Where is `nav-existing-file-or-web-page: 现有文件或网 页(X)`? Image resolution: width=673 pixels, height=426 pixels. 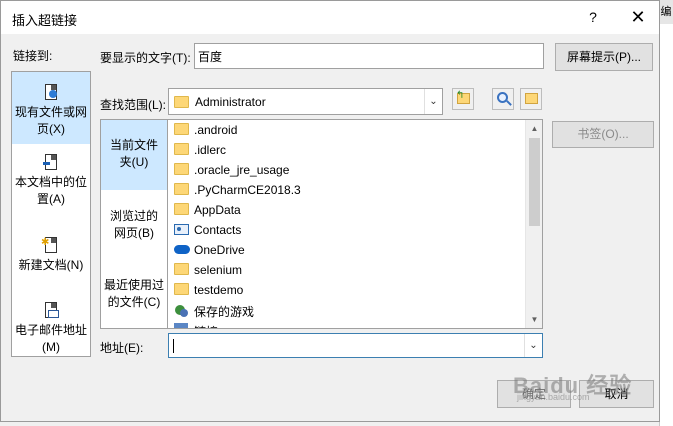 nav-existing-file-or-web-page: 现有文件或网 页(X) is located at coordinates (51, 108).